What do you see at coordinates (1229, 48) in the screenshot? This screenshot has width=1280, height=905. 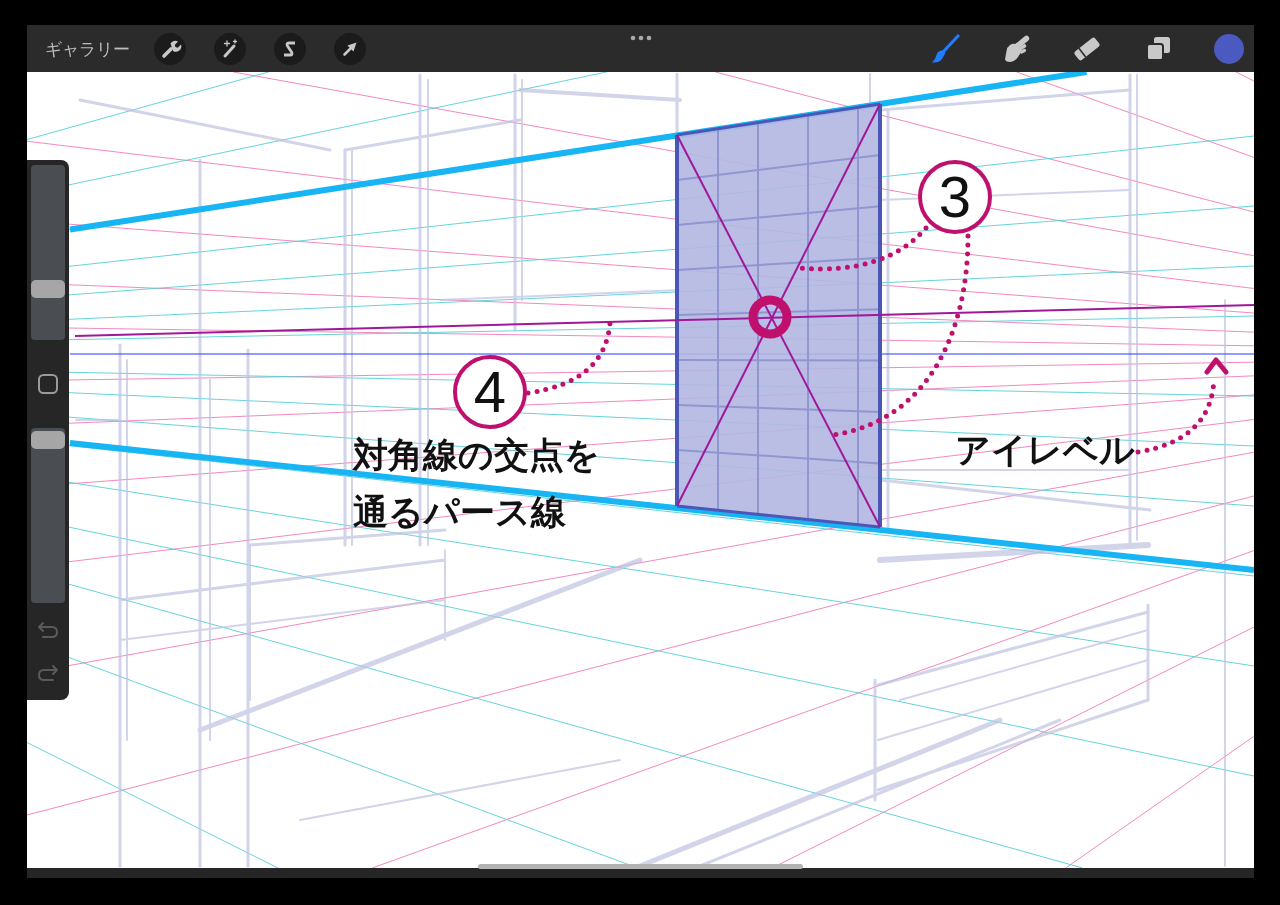 I see `color-swatch` at bounding box center [1229, 48].